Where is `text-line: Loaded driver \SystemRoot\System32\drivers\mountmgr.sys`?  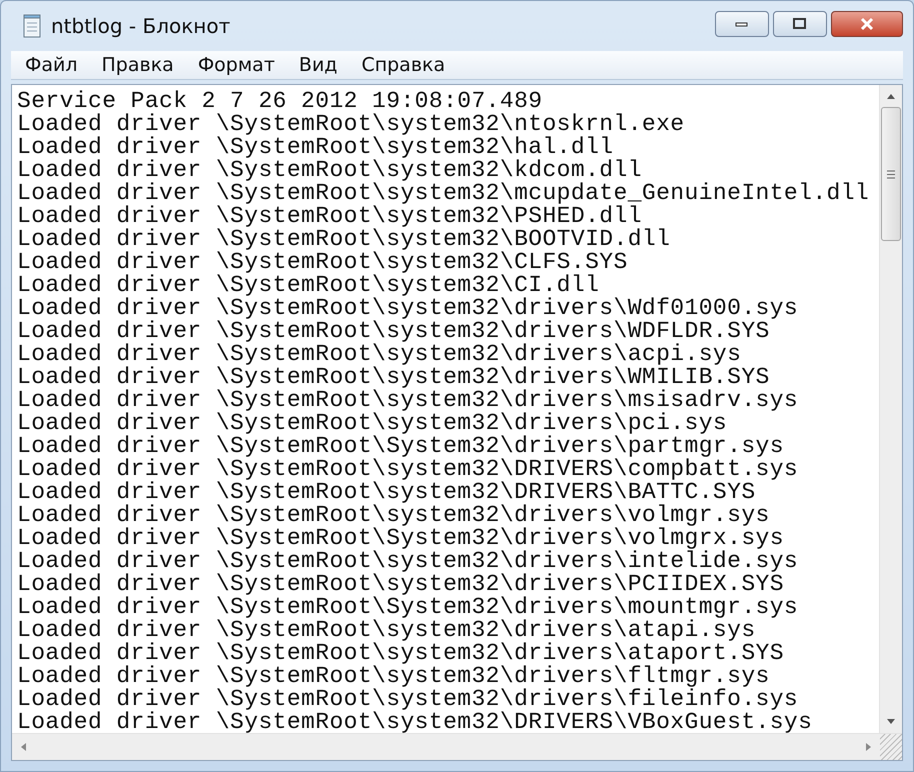
text-line: Loaded driver \SystemRoot\System32\drivers\mountmgr.sys is located at coordinates (407, 607).